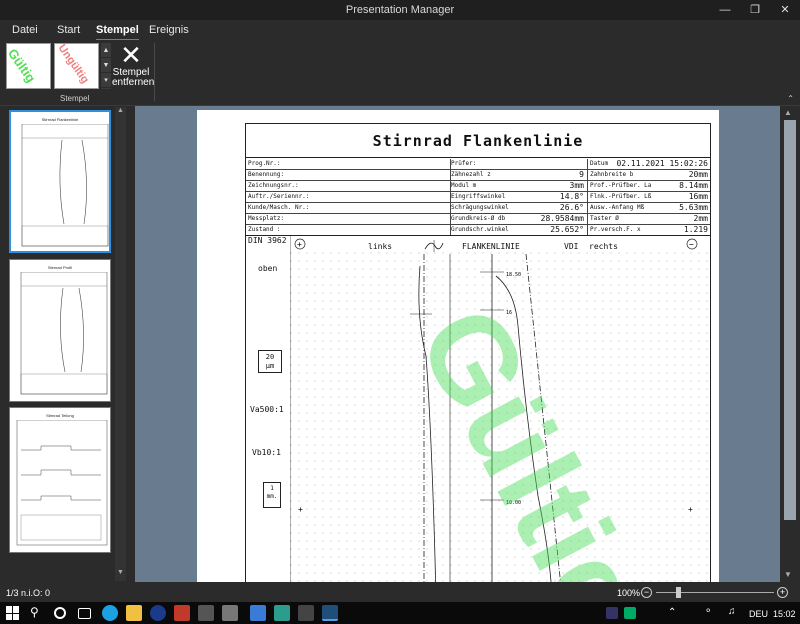  What do you see at coordinates (131, 55) in the screenshot?
I see `close-icon: ✕` at bounding box center [131, 55].